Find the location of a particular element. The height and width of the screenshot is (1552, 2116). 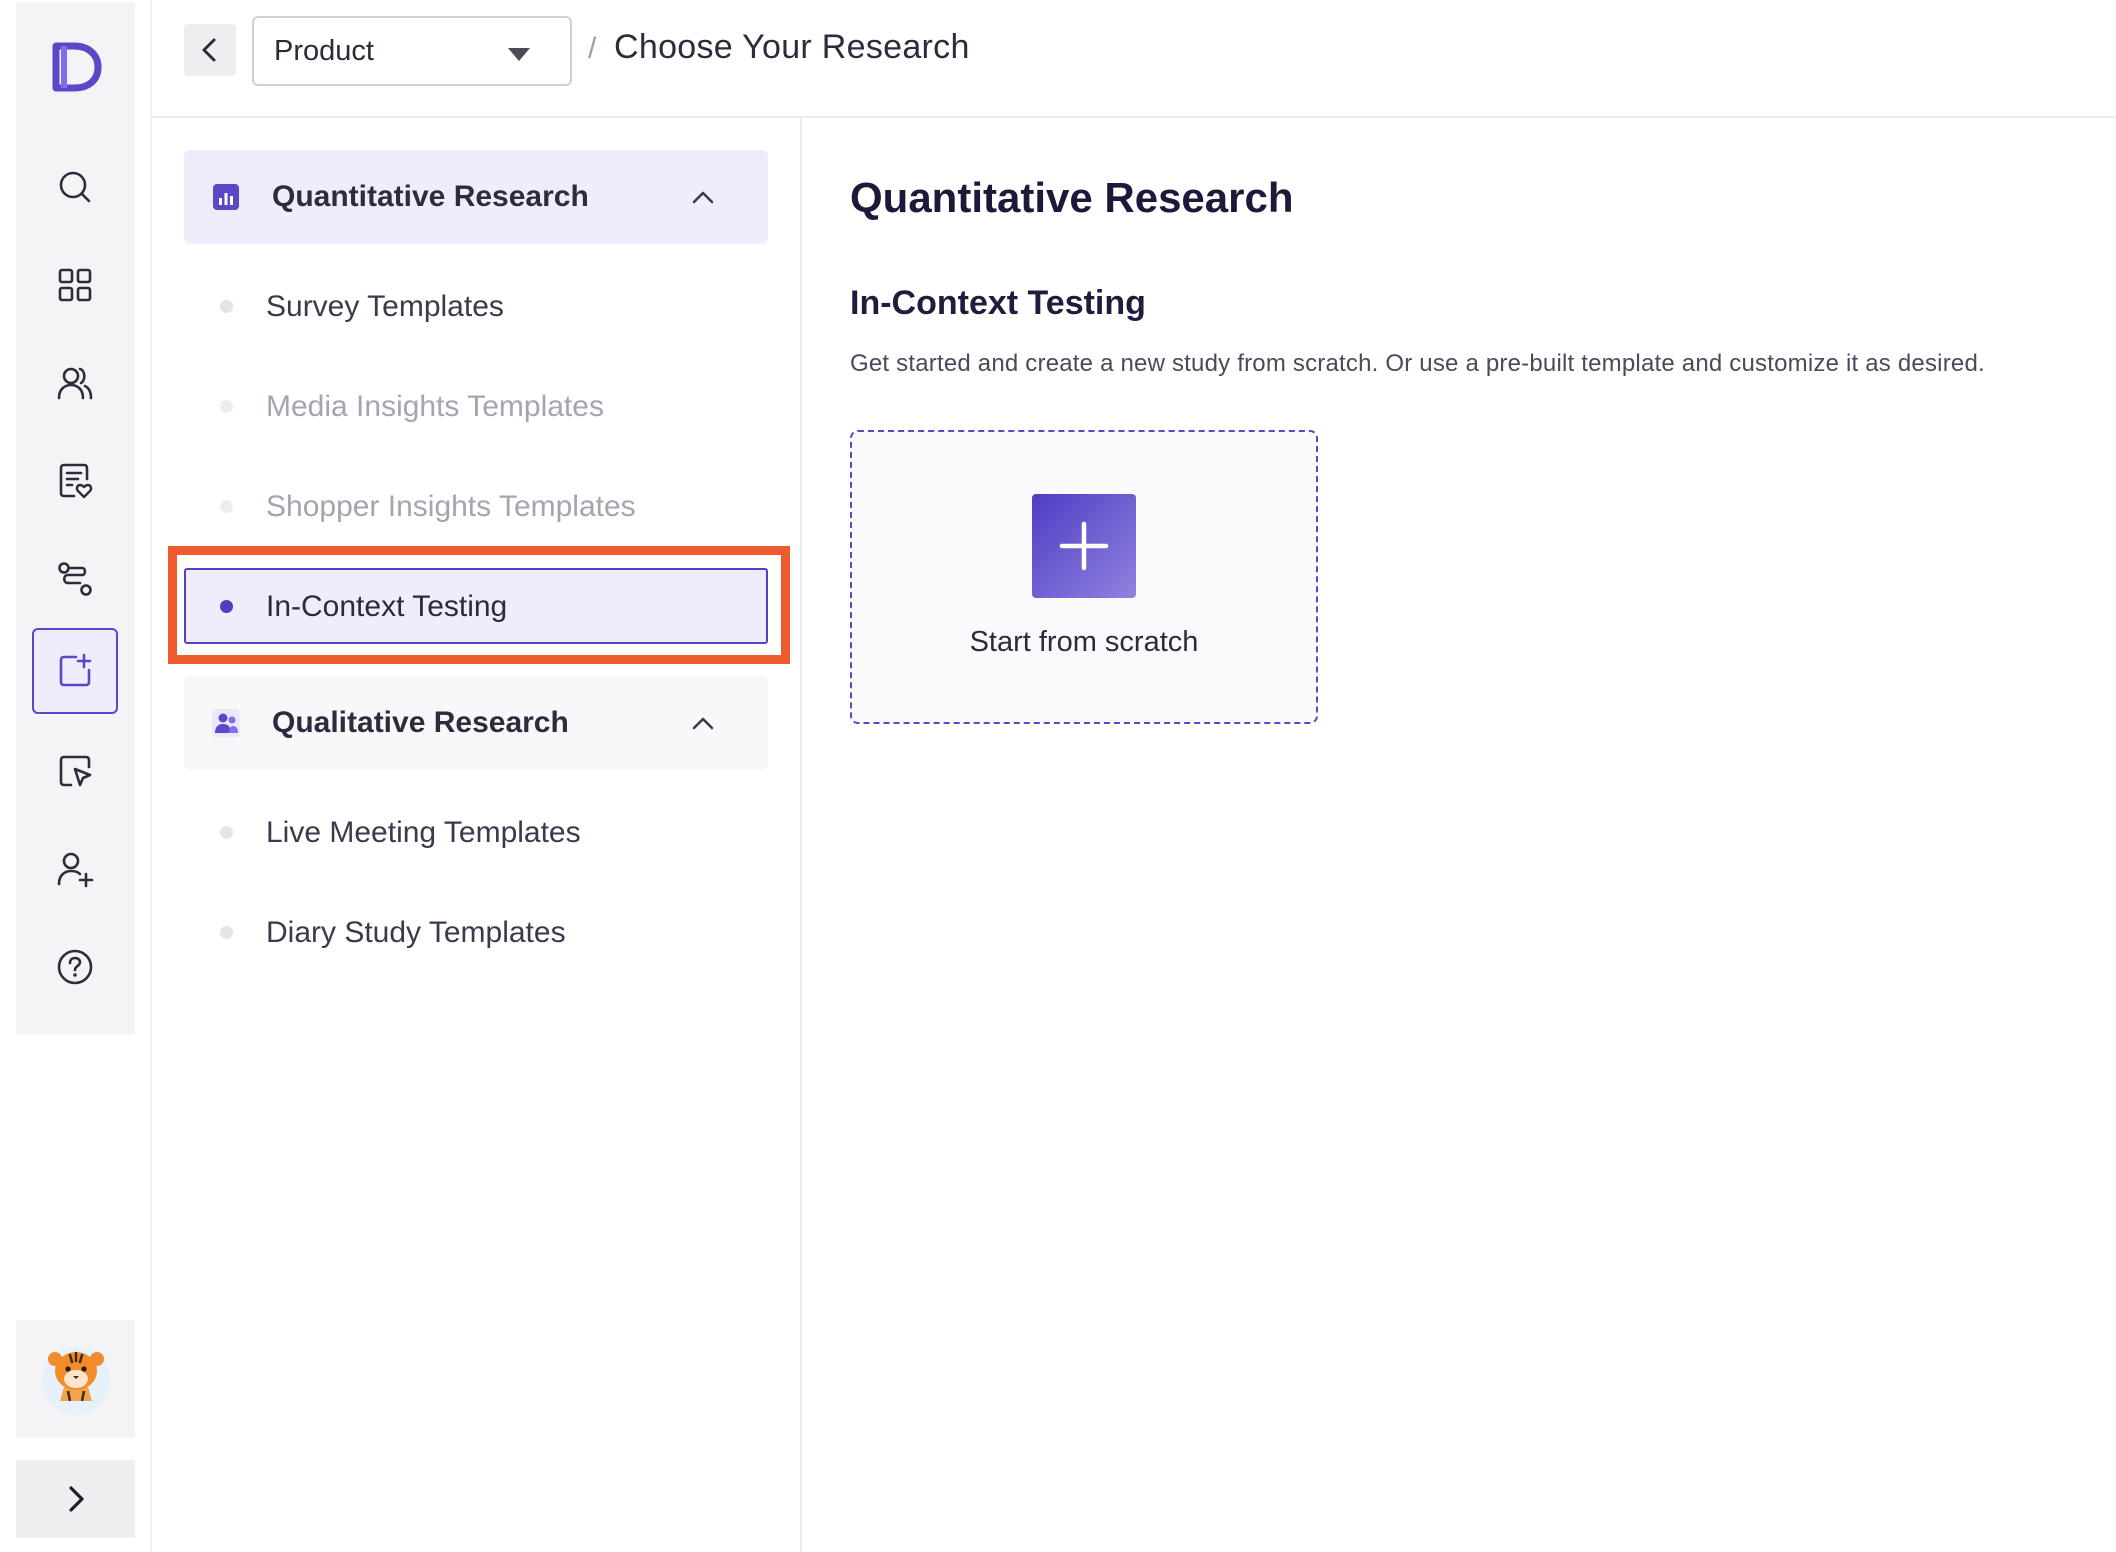

add-user-icon is located at coordinates (75, 870).